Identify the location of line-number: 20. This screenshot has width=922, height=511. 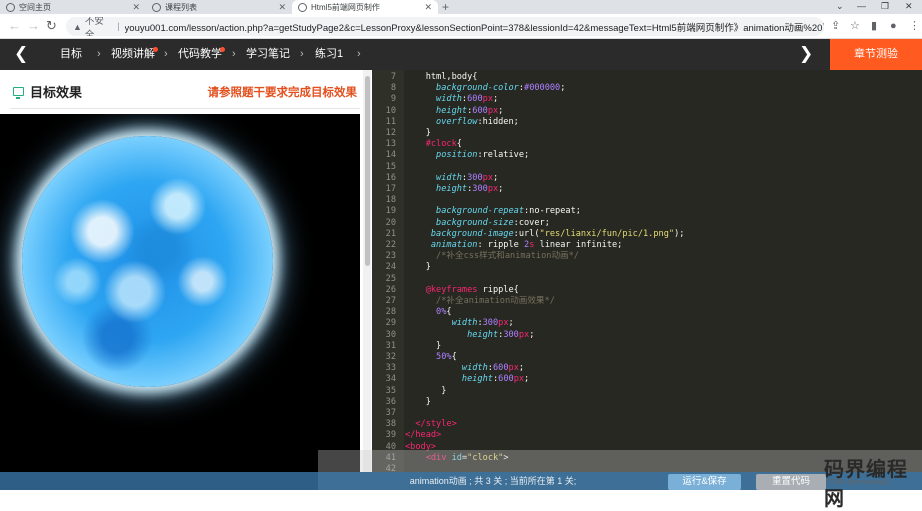
(390, 222).